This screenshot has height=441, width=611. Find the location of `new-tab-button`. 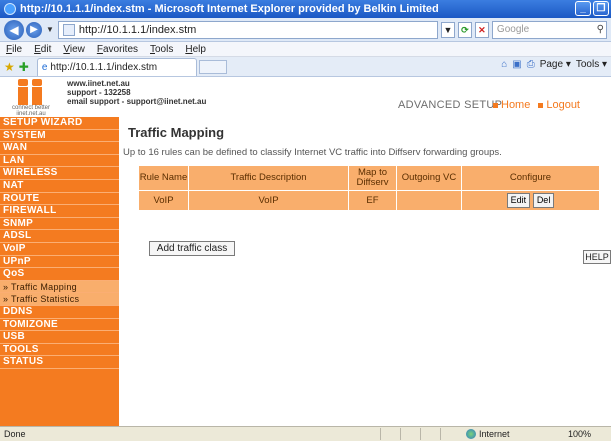

new-tab-button is located at coordinates (212, 66).